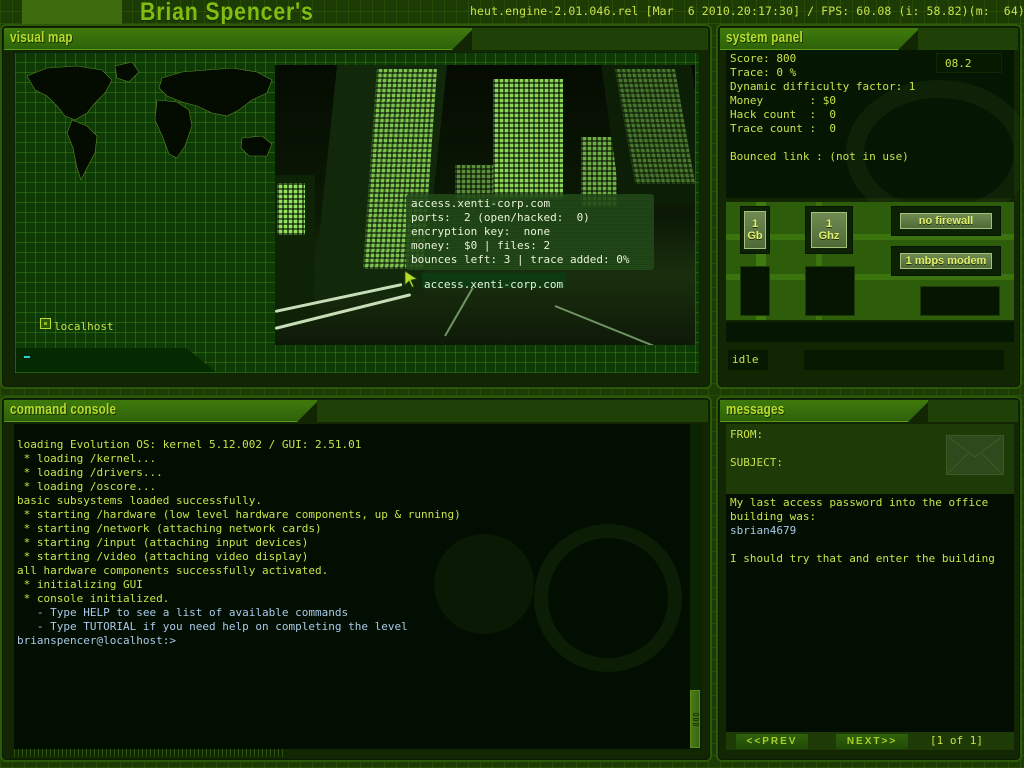 The image size is (1024, 768). I want to click on activity-progress-bar, so click(904, 360).